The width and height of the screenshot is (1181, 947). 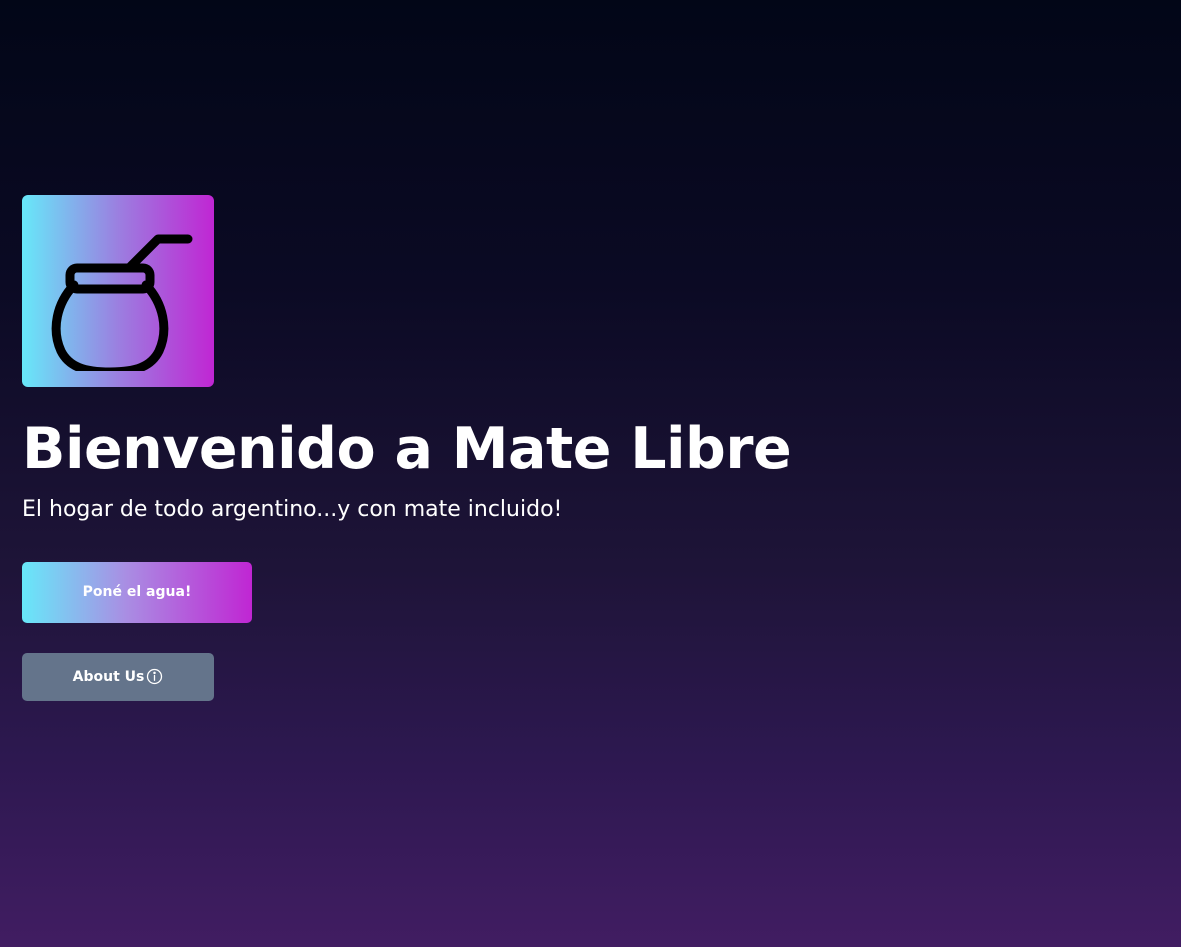 I want to click on pone-el-agua-button-label: Poné el agua!, so click(x=137, y=592).